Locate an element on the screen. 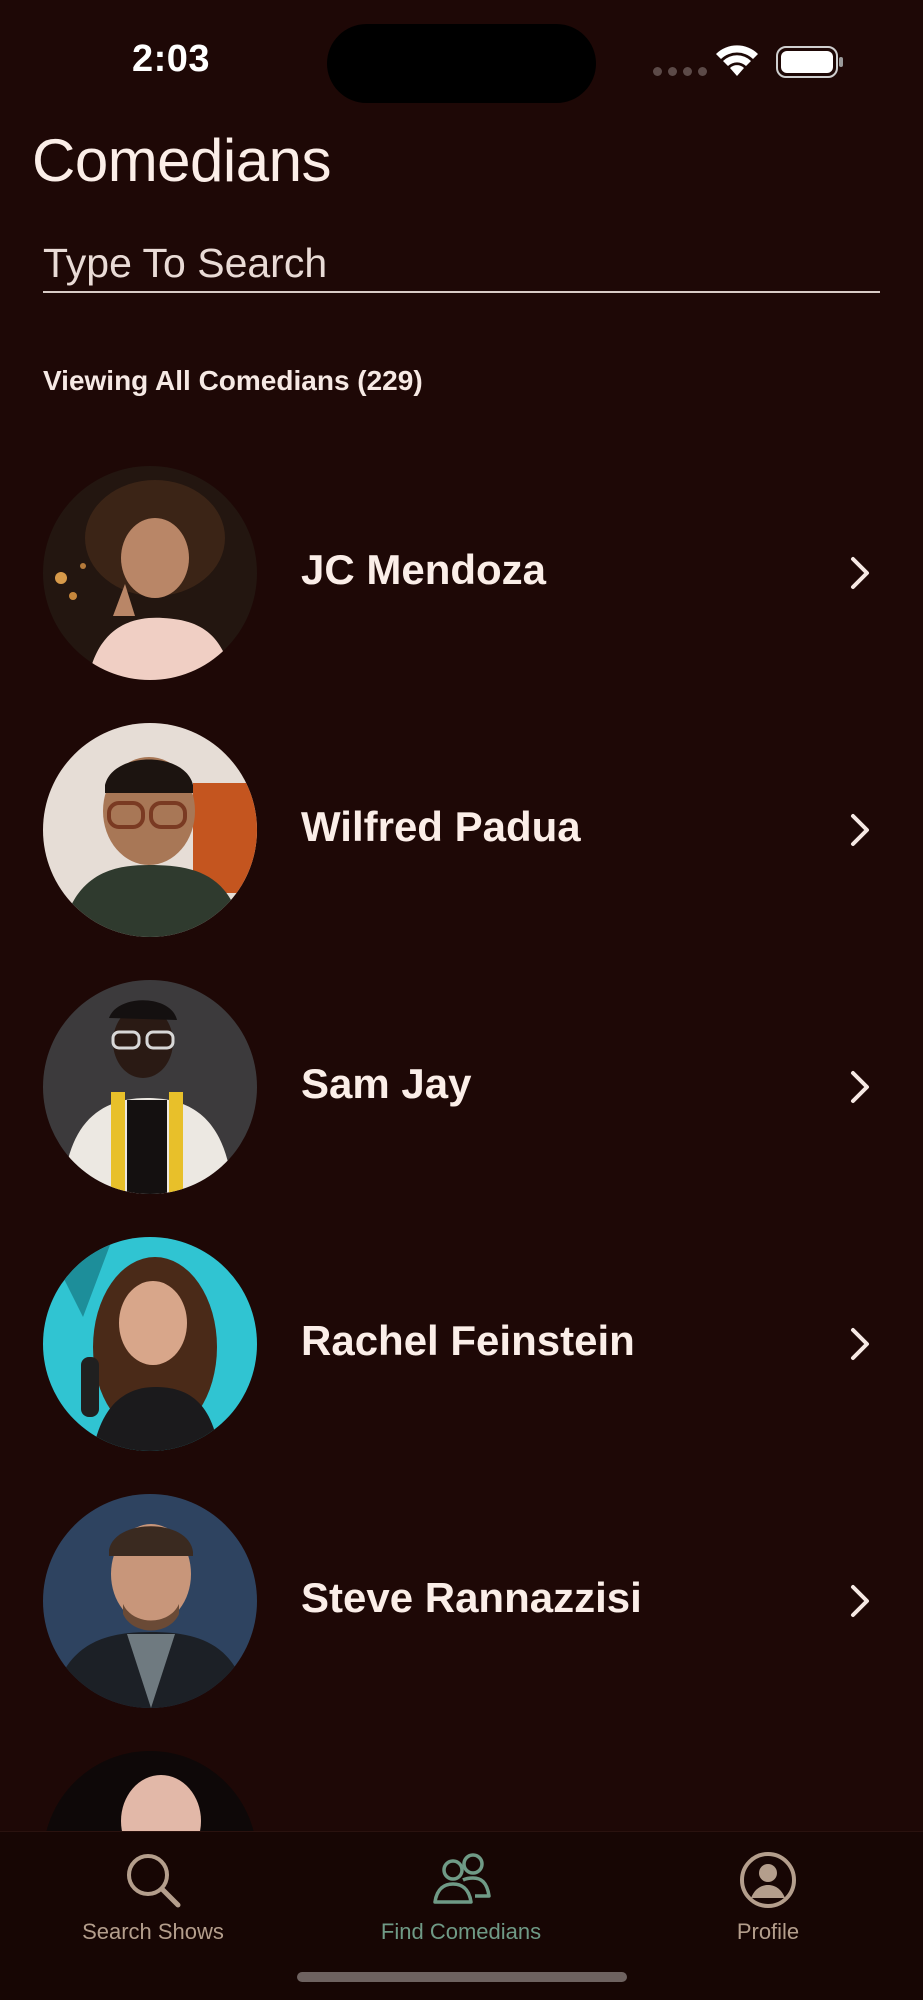 The height and width of the screenshot is (2000, 923). tab-search-shows: Search Shows is located at coordinates (153, 1897).